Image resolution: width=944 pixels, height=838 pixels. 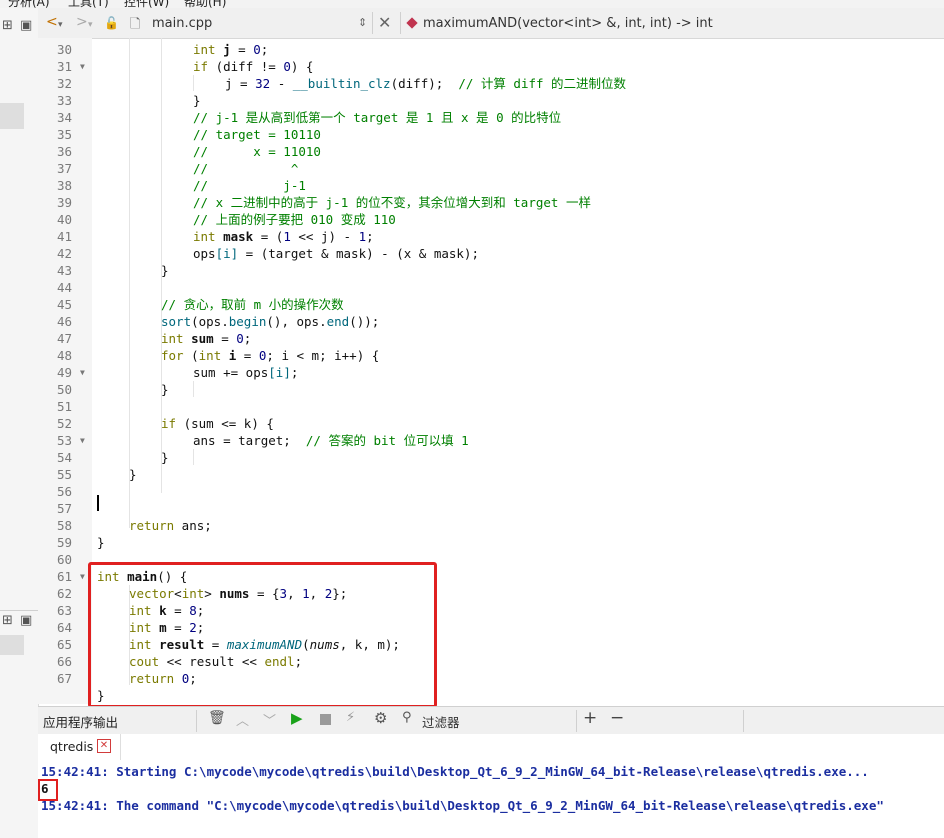 What do you see at coordinates (246, 372) in the screenshot?
I see `code-line-49: sum += ops[i];` at bounding box center [246, 372].